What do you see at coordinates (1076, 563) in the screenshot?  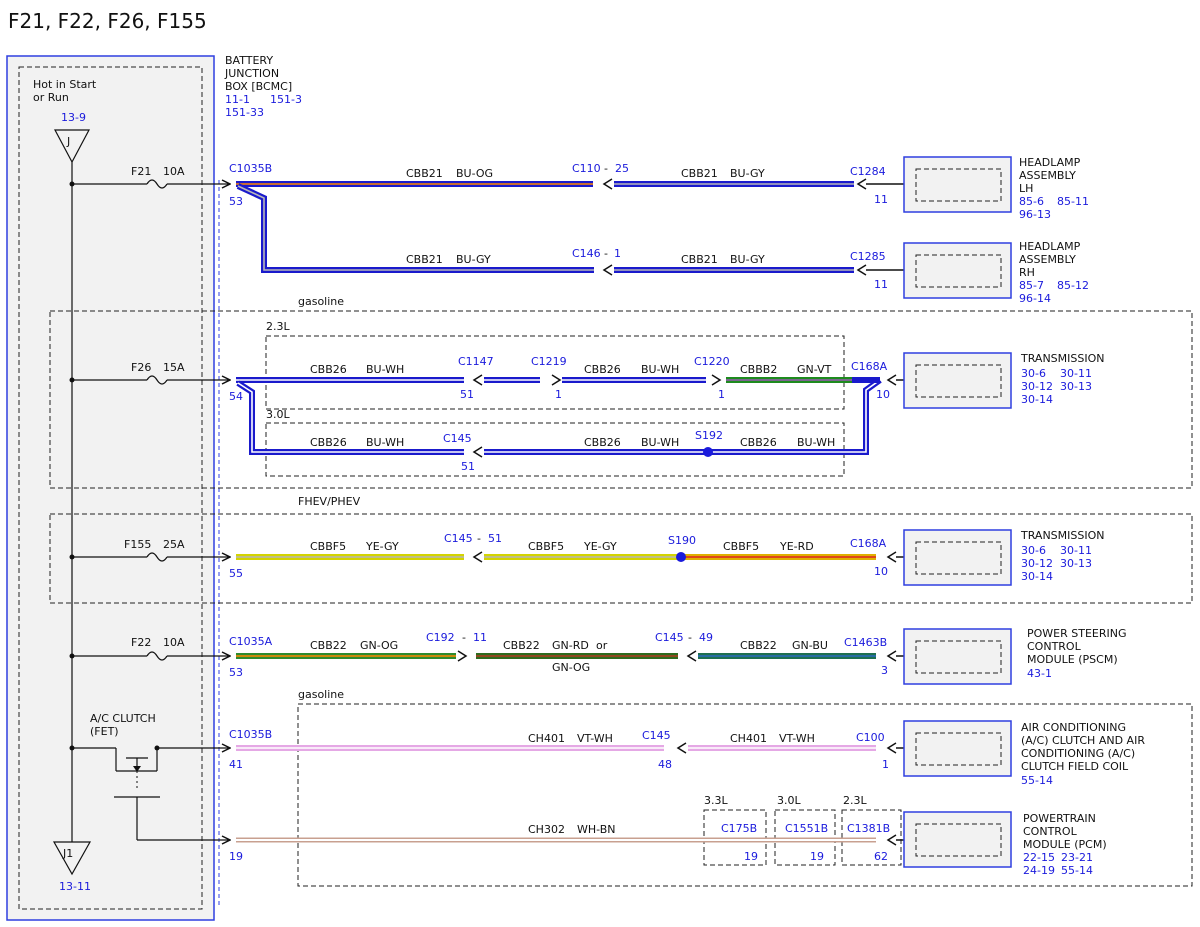 I see `transmission-hybrid-ref-4: 30-13` at bounding box center [1076, 563].